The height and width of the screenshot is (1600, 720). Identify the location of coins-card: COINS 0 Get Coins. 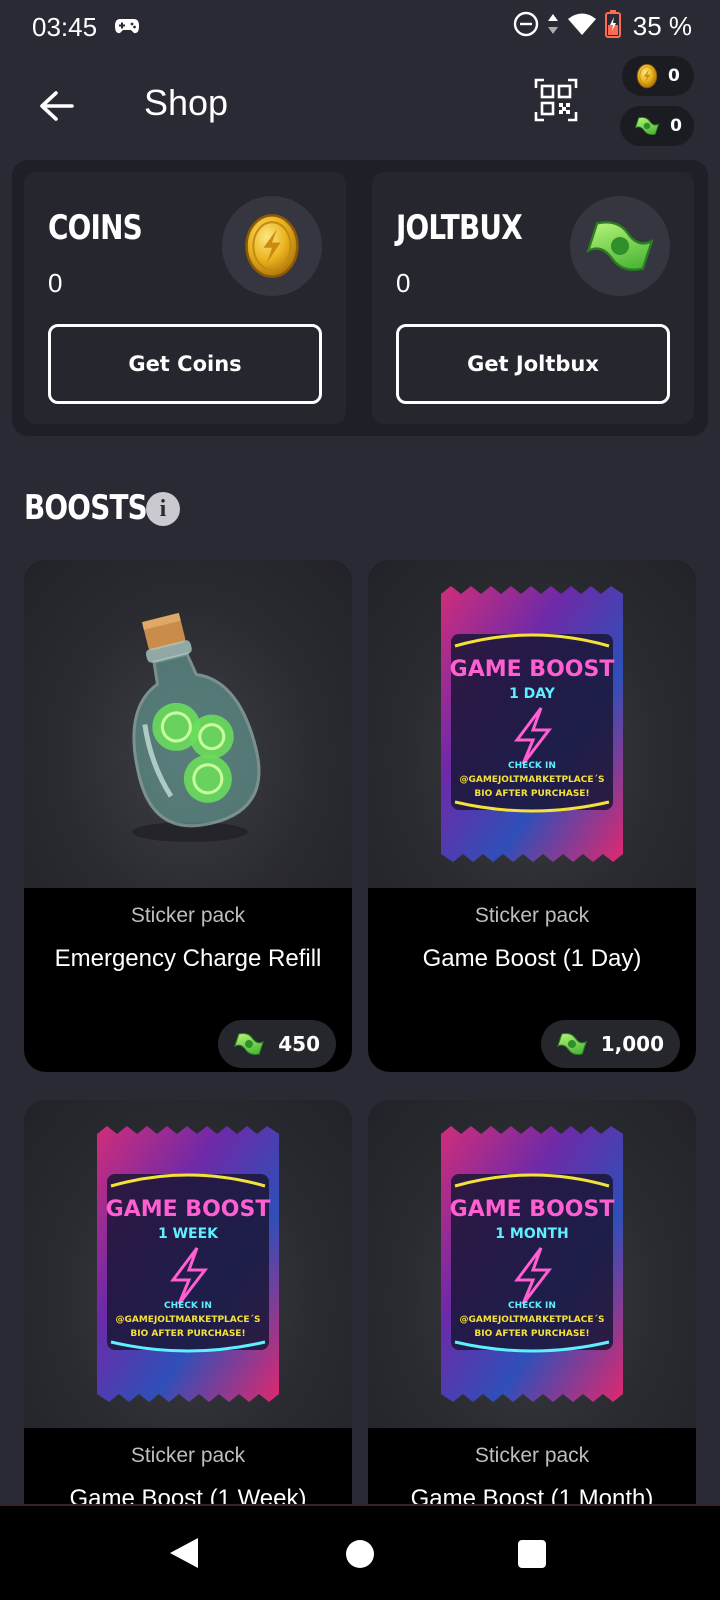
(185, 298).